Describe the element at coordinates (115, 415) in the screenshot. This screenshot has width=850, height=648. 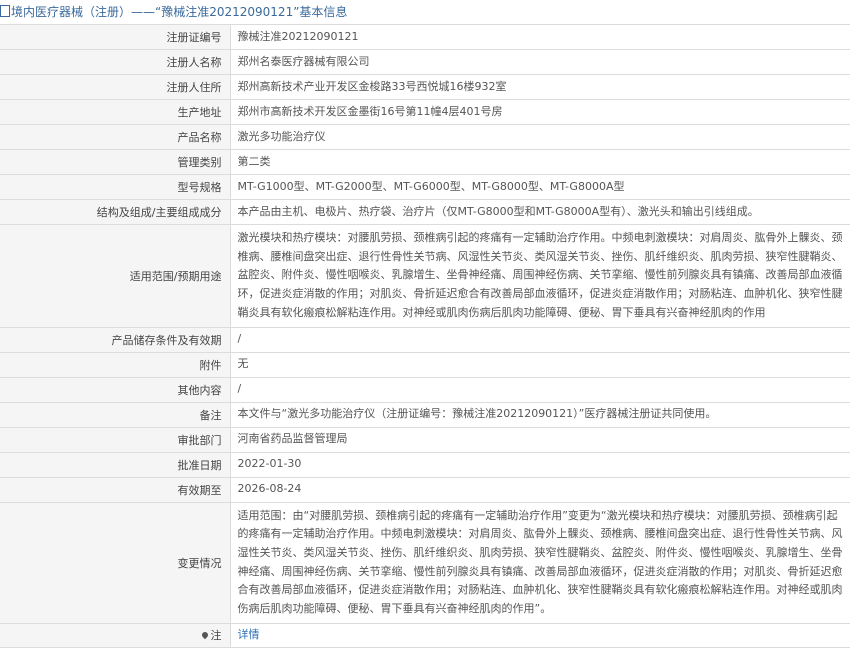
I see `label-remark: 备注` at that location.